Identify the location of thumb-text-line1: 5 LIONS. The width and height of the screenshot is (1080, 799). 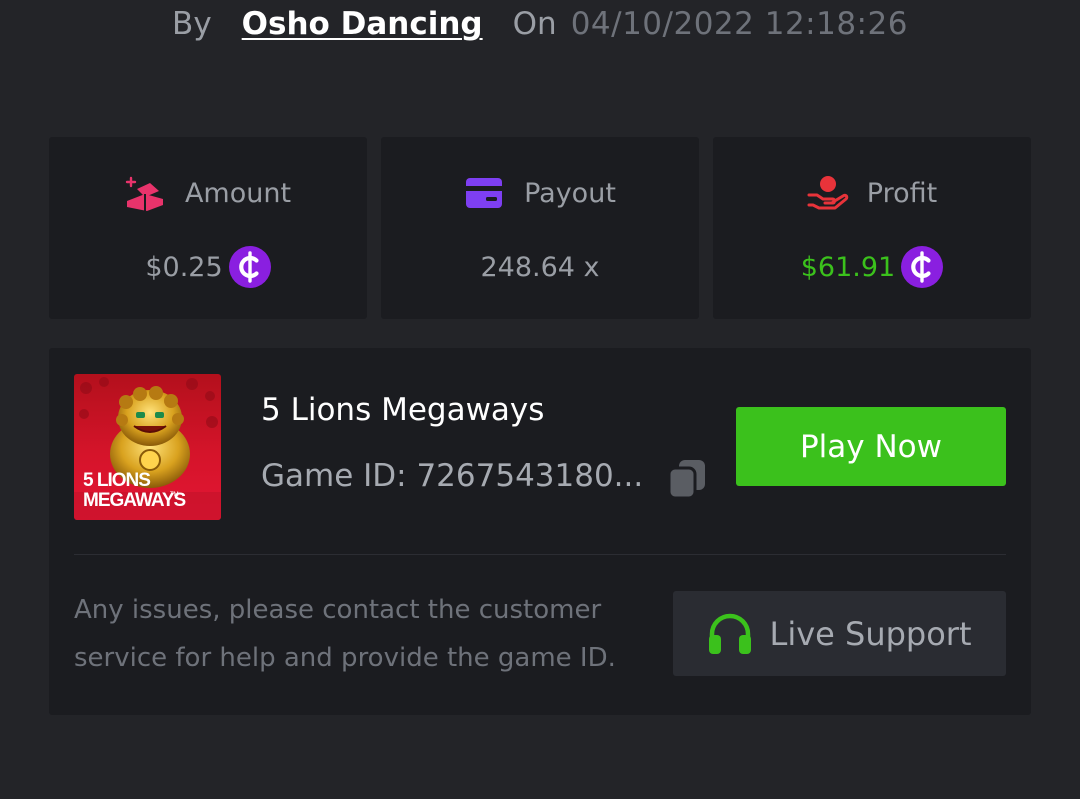
(116, 480).